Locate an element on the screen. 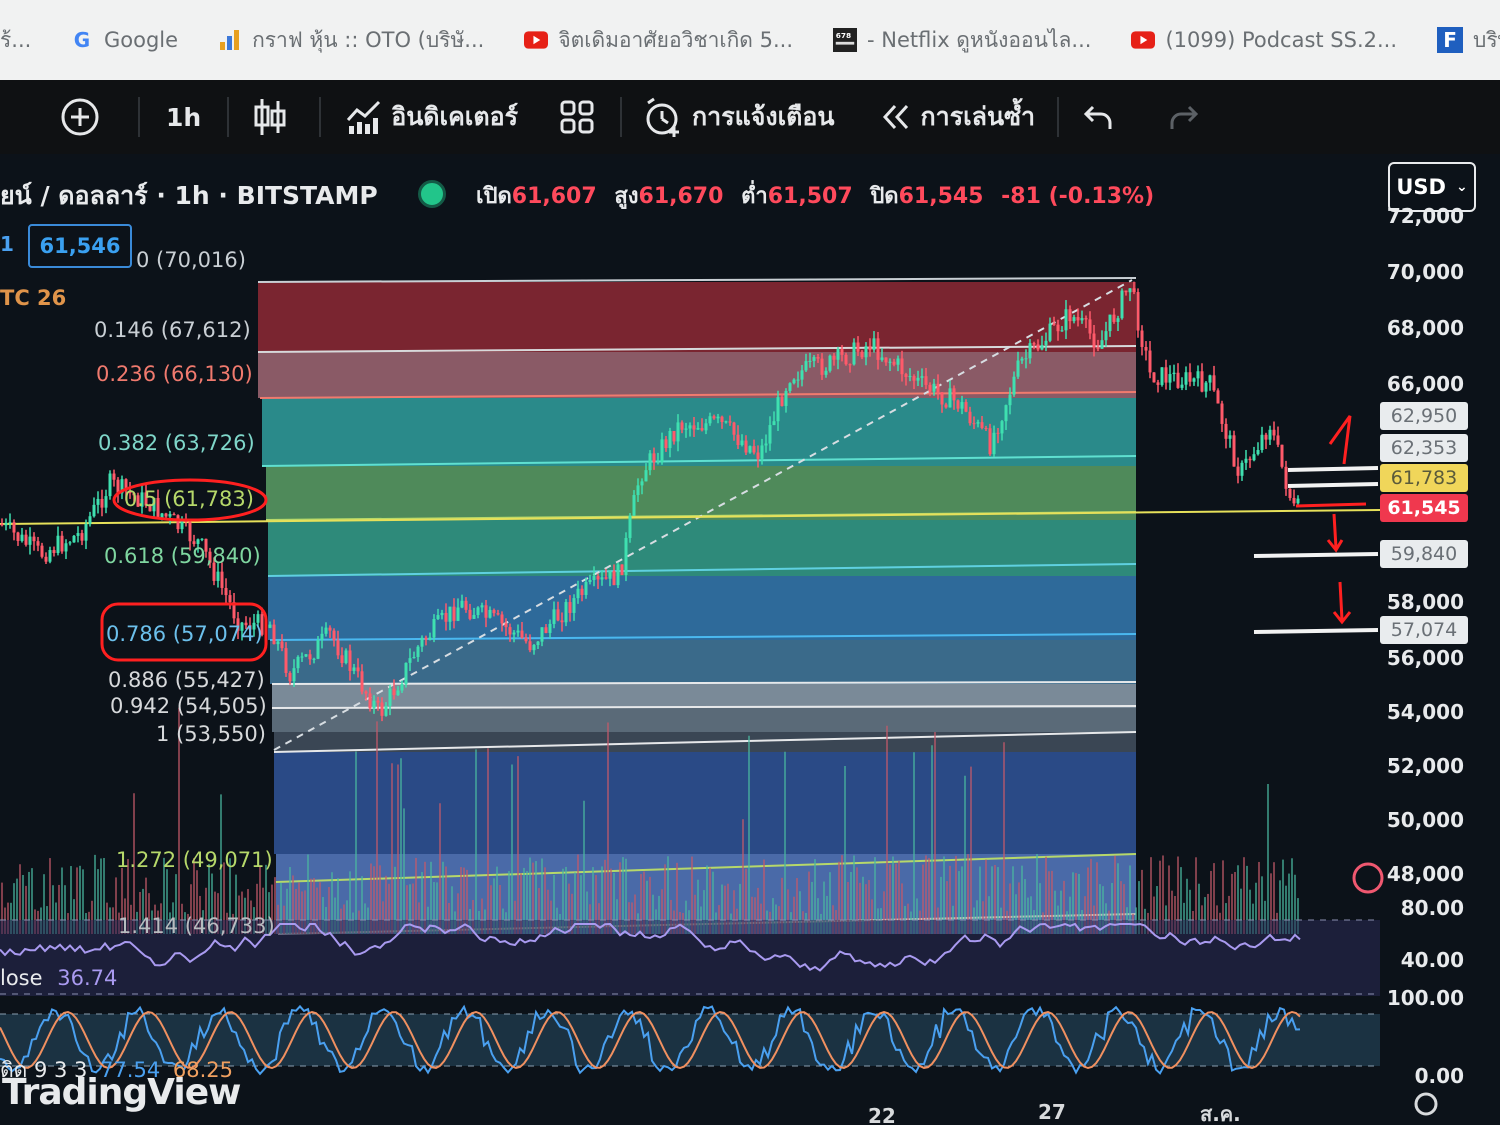  fib-label-942: 0.942 (54,505) is located at coordinates (188, 706).